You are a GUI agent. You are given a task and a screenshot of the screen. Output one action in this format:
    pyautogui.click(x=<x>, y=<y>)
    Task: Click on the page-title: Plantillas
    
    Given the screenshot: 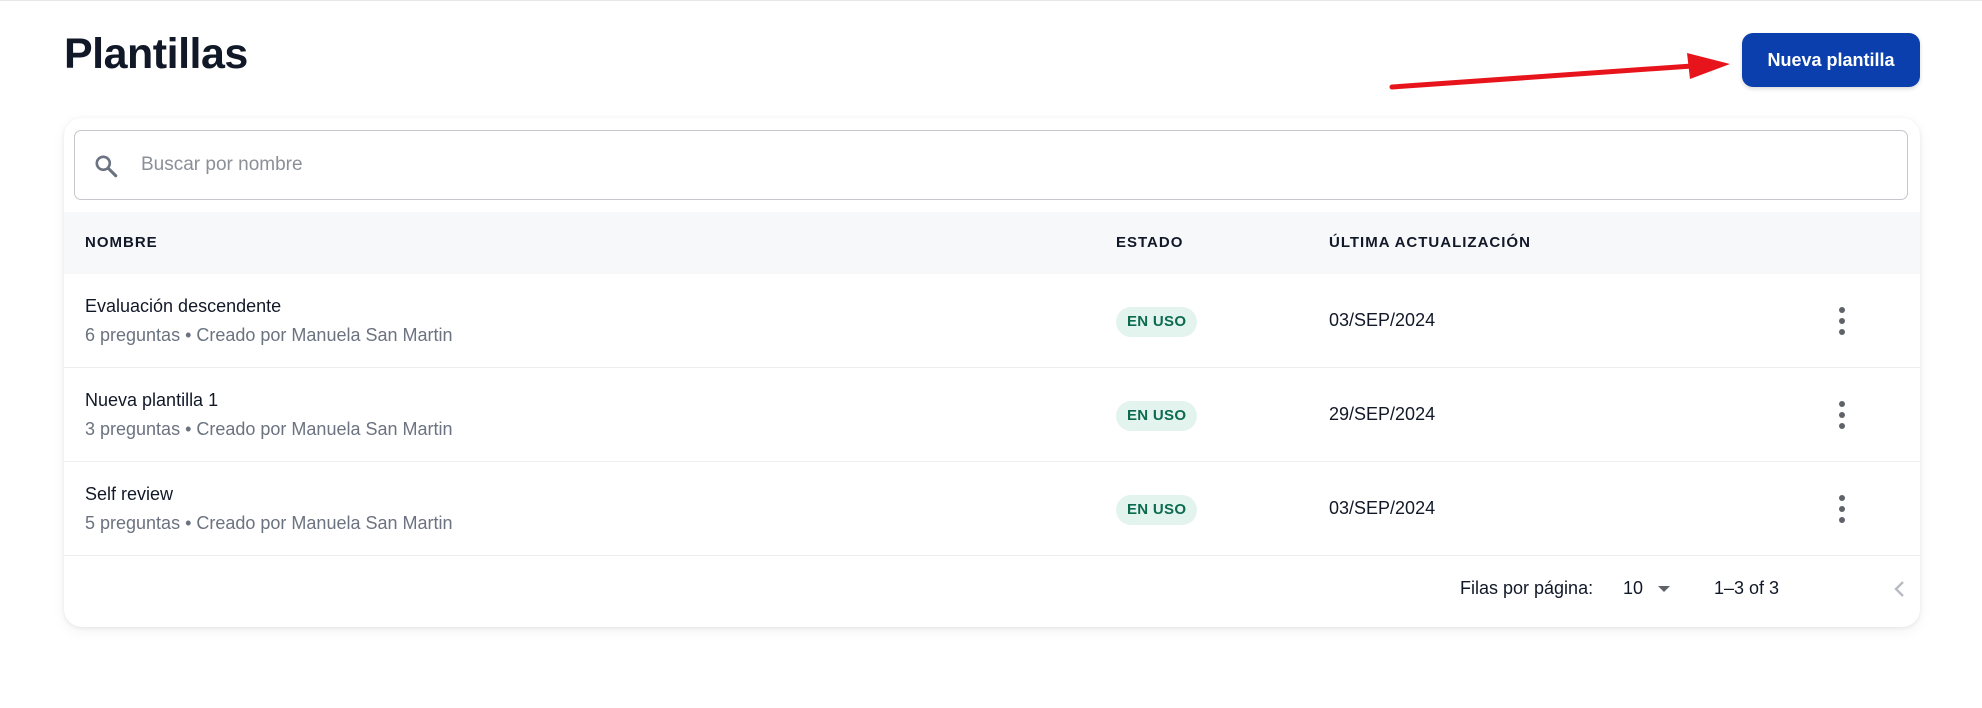 What is the action you would take?
    pyautogui.click(x=156, y=54)
    